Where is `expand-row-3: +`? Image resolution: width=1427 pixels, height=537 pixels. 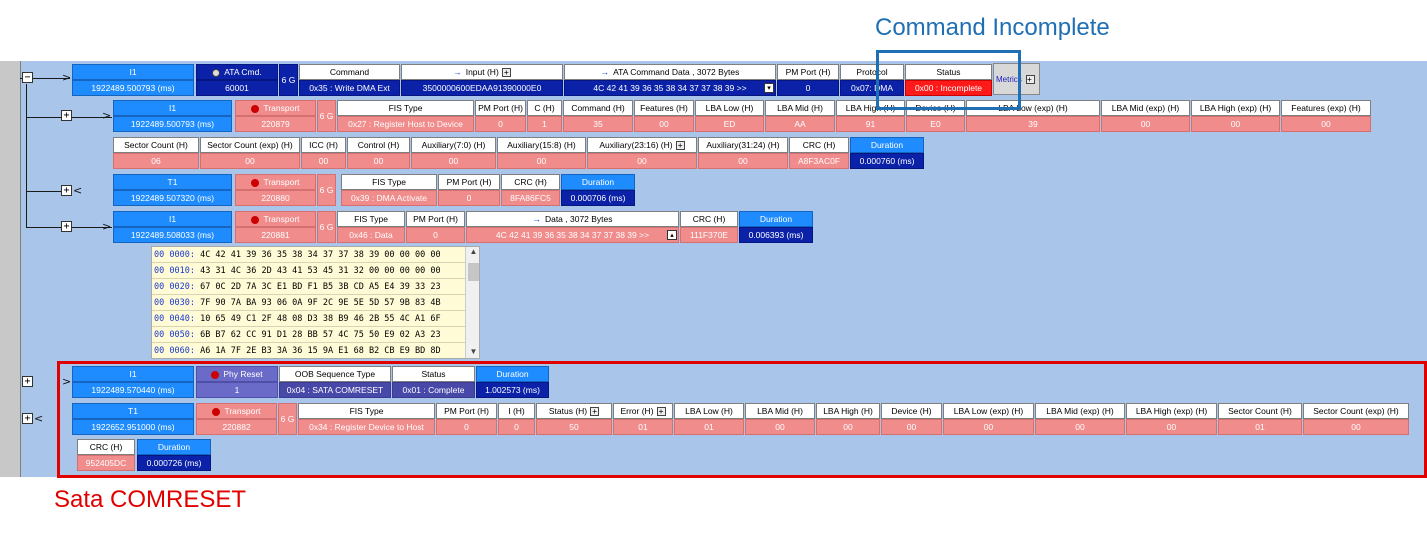 expand-row-3: + is located at coordinates (66, 190).